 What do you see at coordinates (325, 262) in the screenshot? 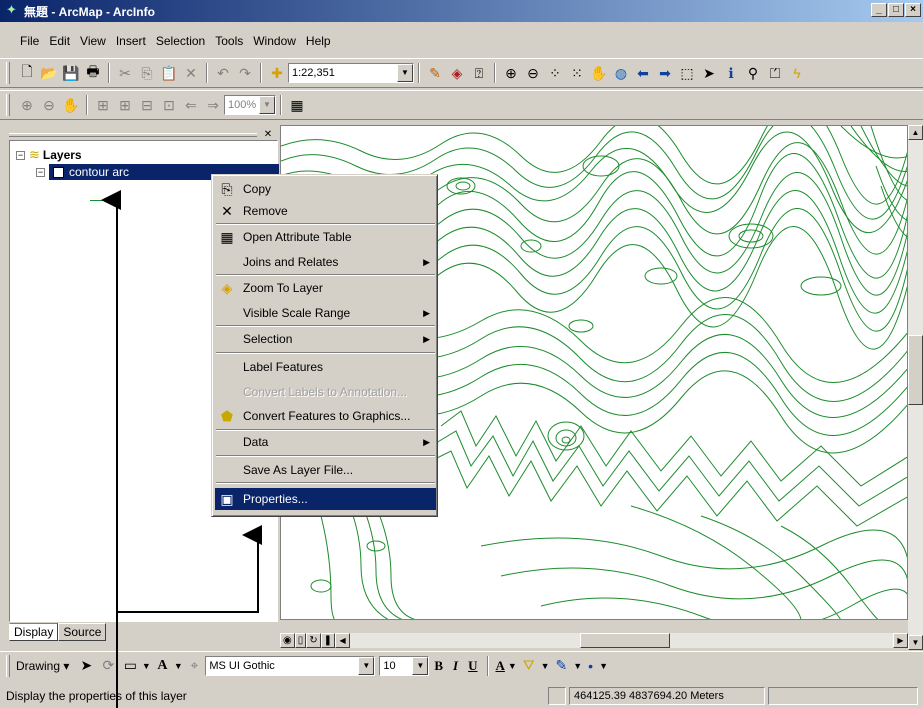
I see `menu-item-joins-and-relates: Joins and Relates ▶` at bounding box center [325, 262].